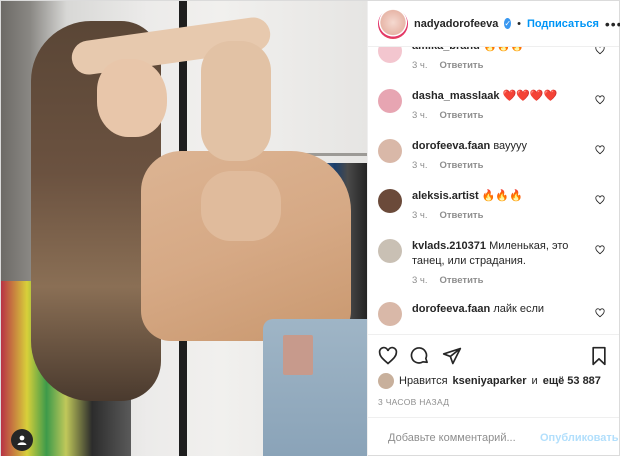 The width and height of the screenshot is (620, 456). What do you see at coordinates (449, 246) in the screenshot?
I see `comment-username: kvlads.210371` at bounding box center [449, 246].